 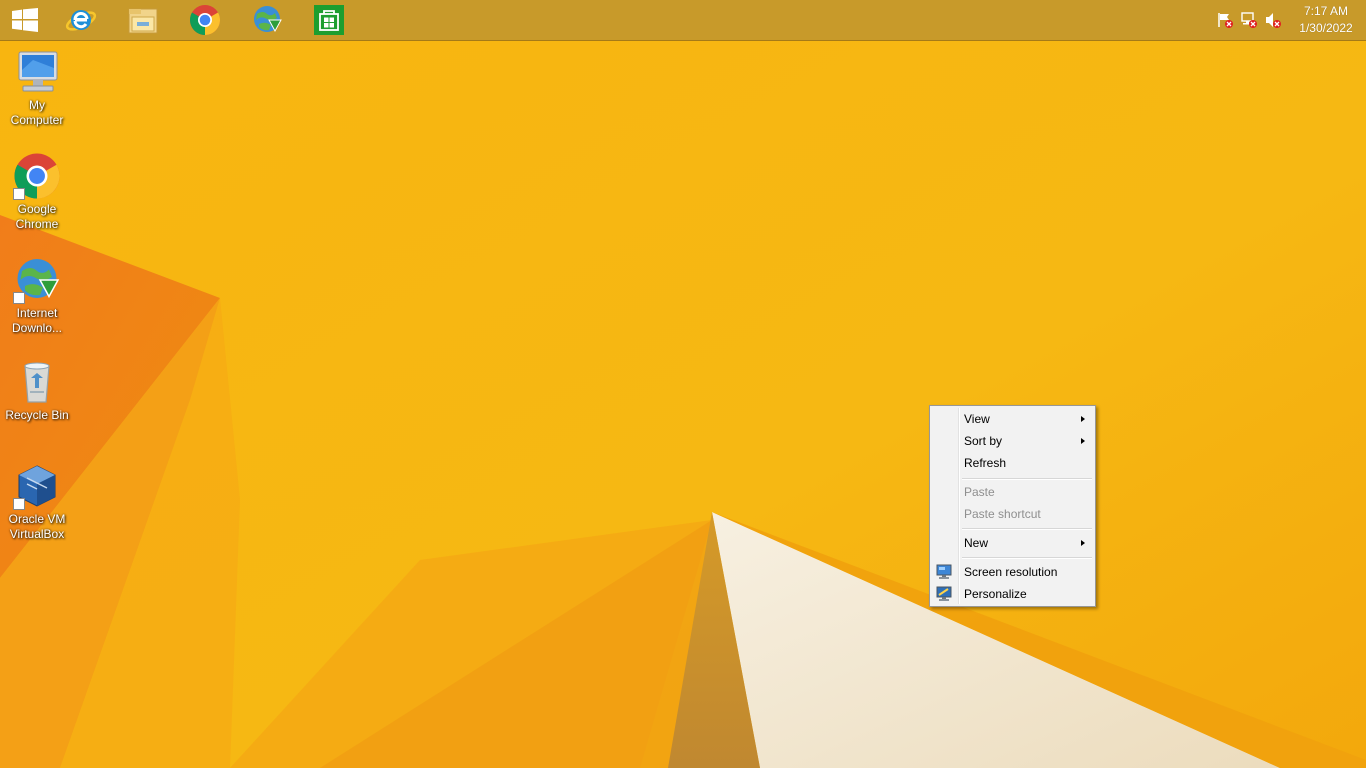 I want to click on menu-item-sort-by: Sort by, so click(x=1012, y=441).